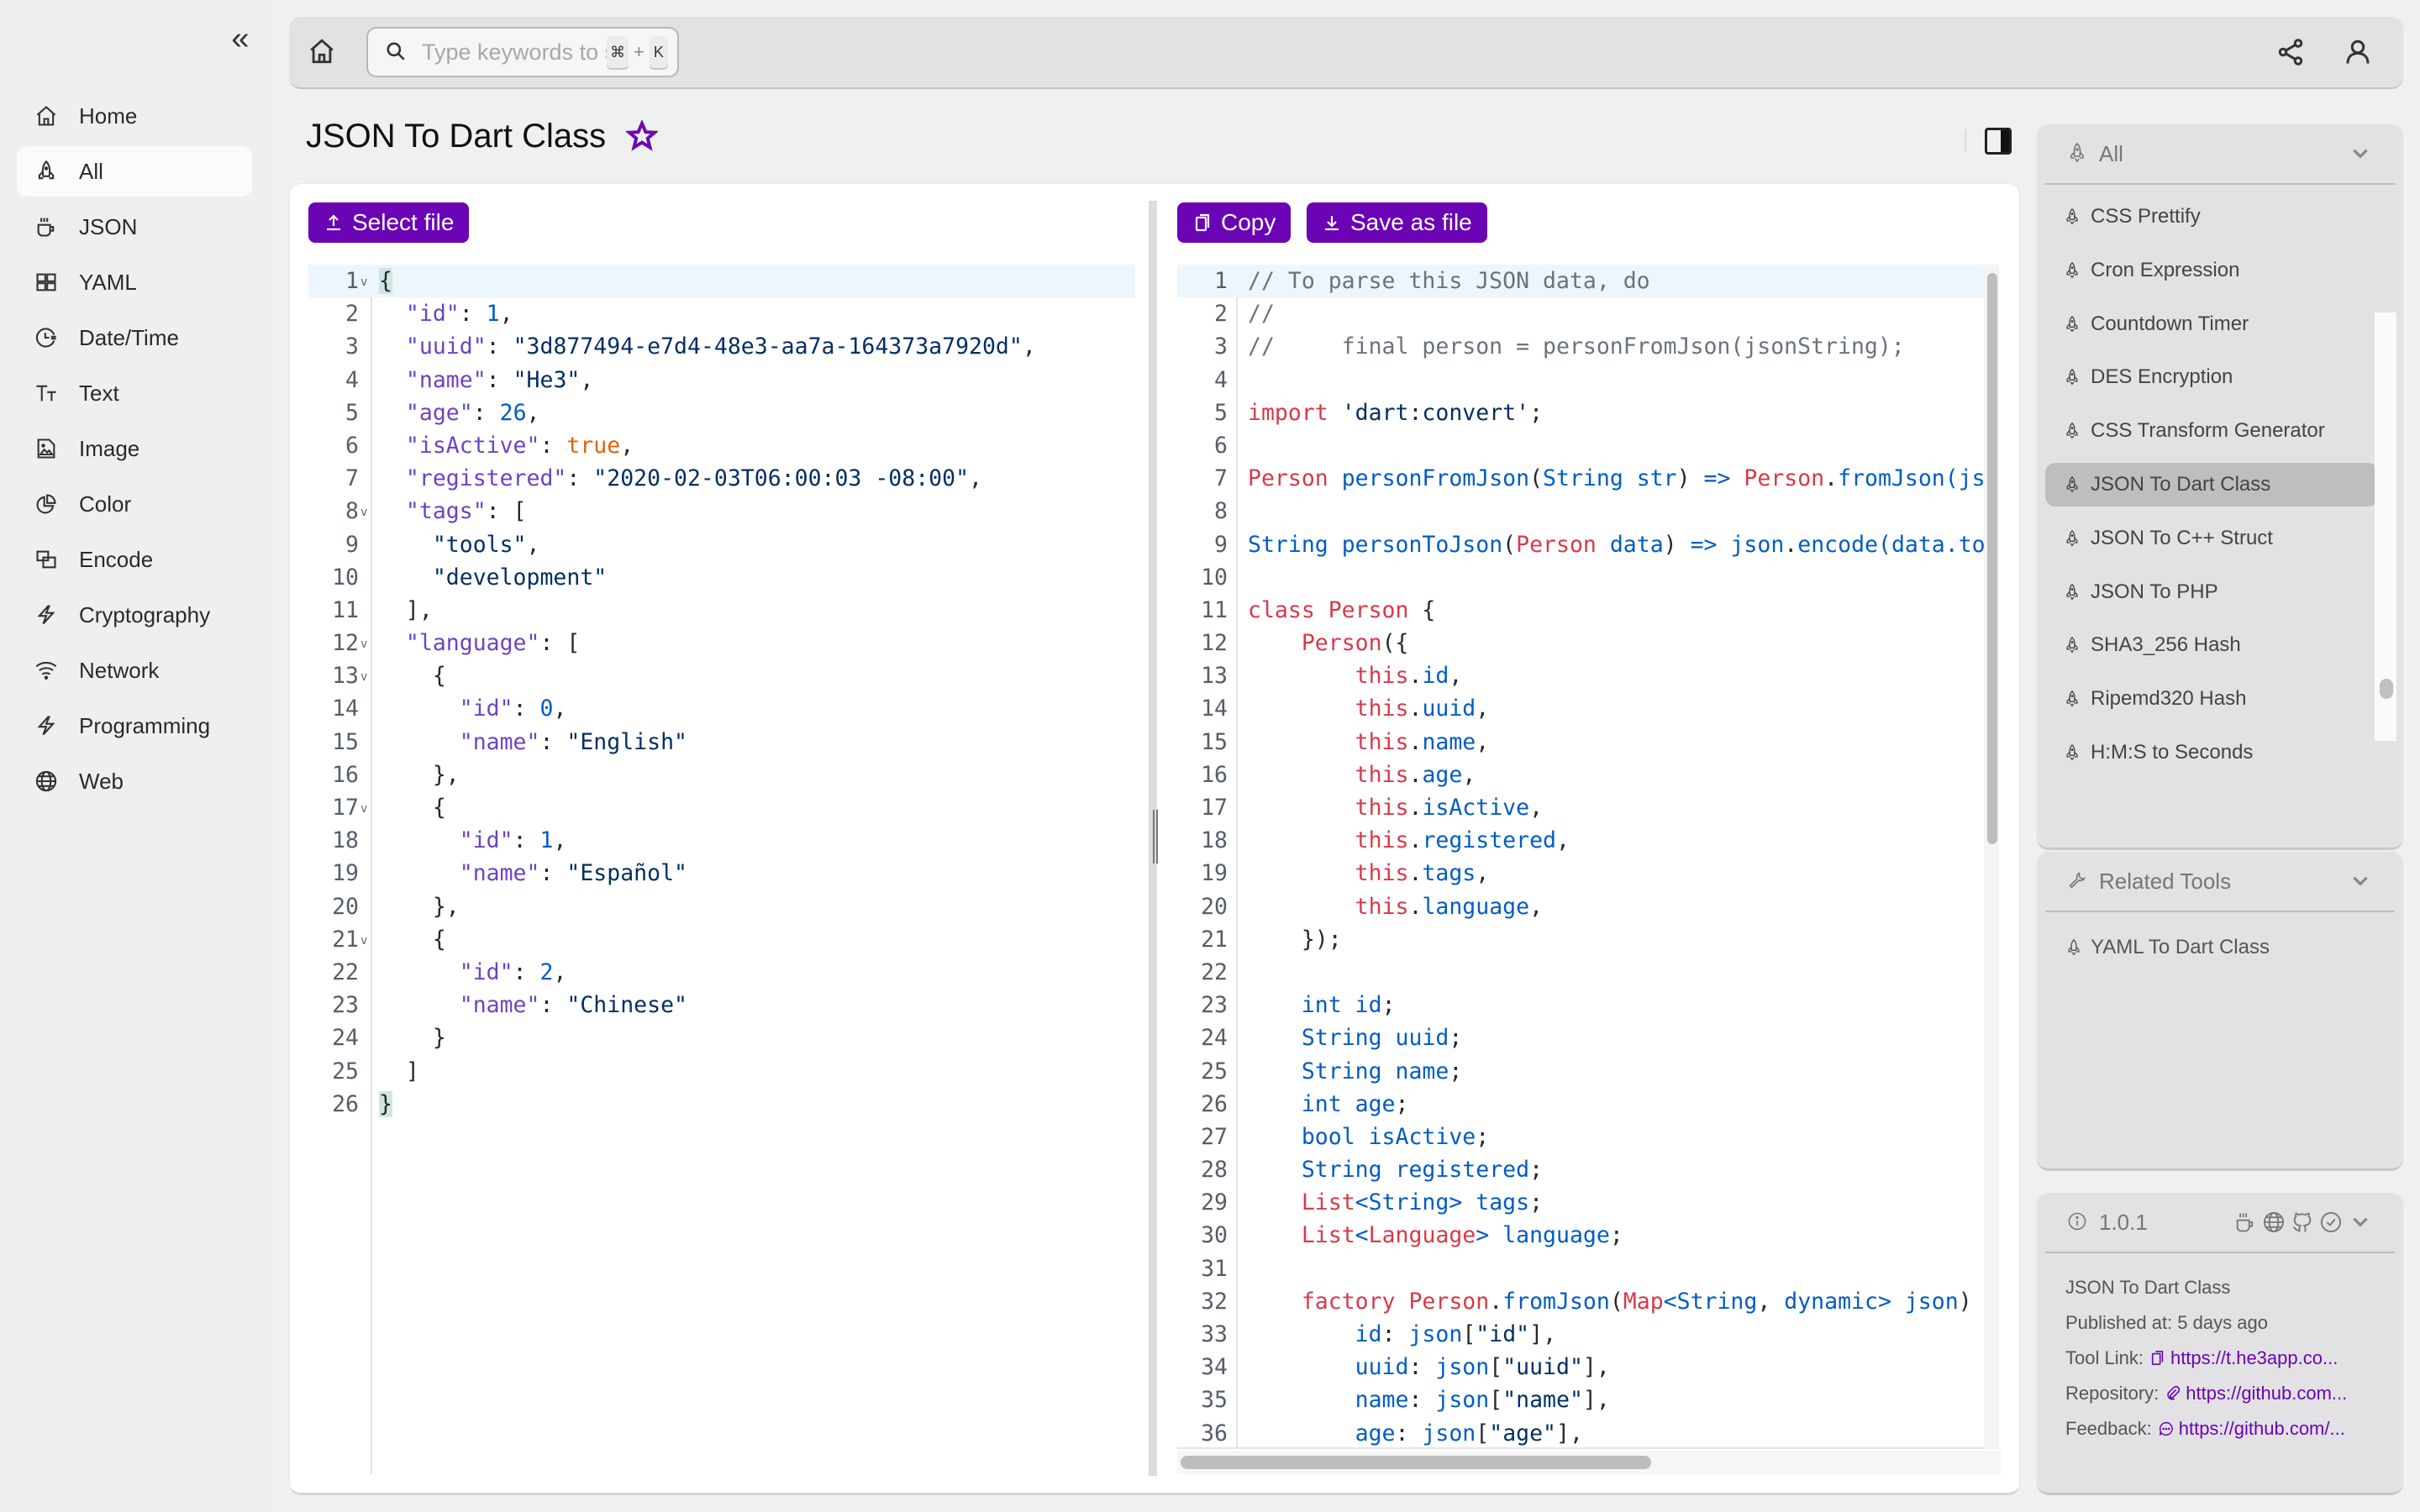 The width and height of the screenshot is (2420, 1512). I want to click on sidebar-item-programming: Programming, so click(134, 726).